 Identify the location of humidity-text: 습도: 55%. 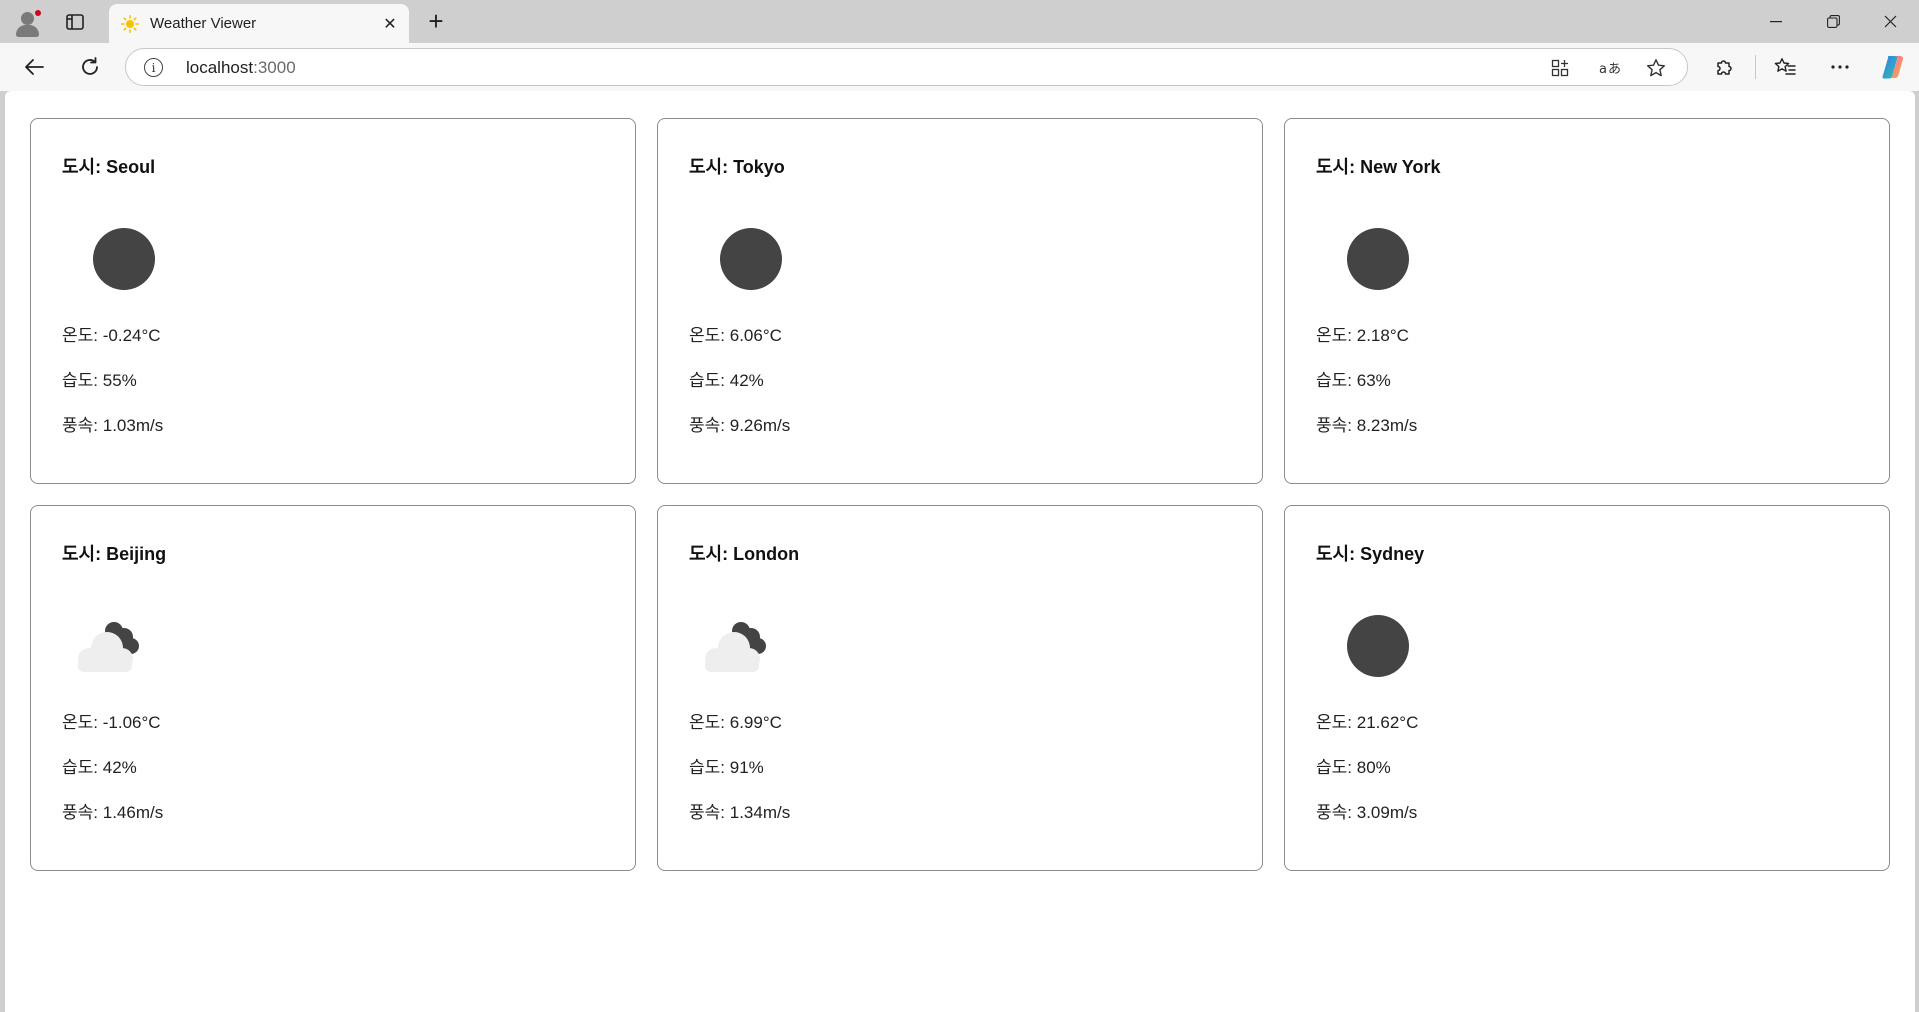
(99, 380).